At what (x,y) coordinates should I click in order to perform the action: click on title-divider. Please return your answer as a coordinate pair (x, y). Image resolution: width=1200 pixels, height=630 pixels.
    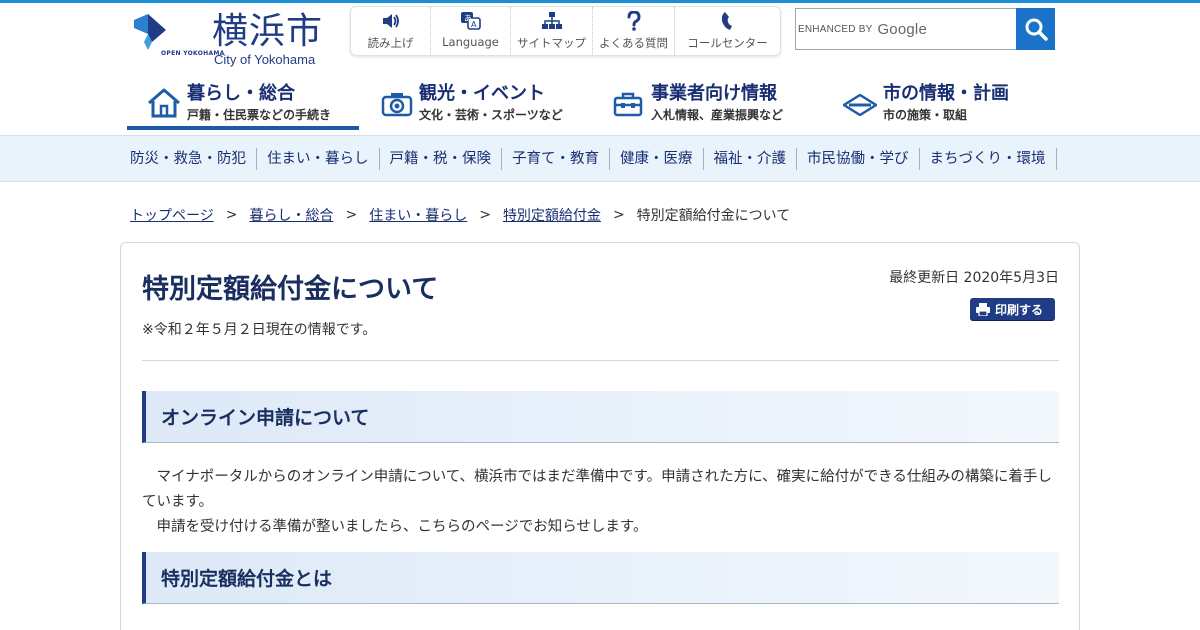
    Looking at the image, I should click on (600, 360).